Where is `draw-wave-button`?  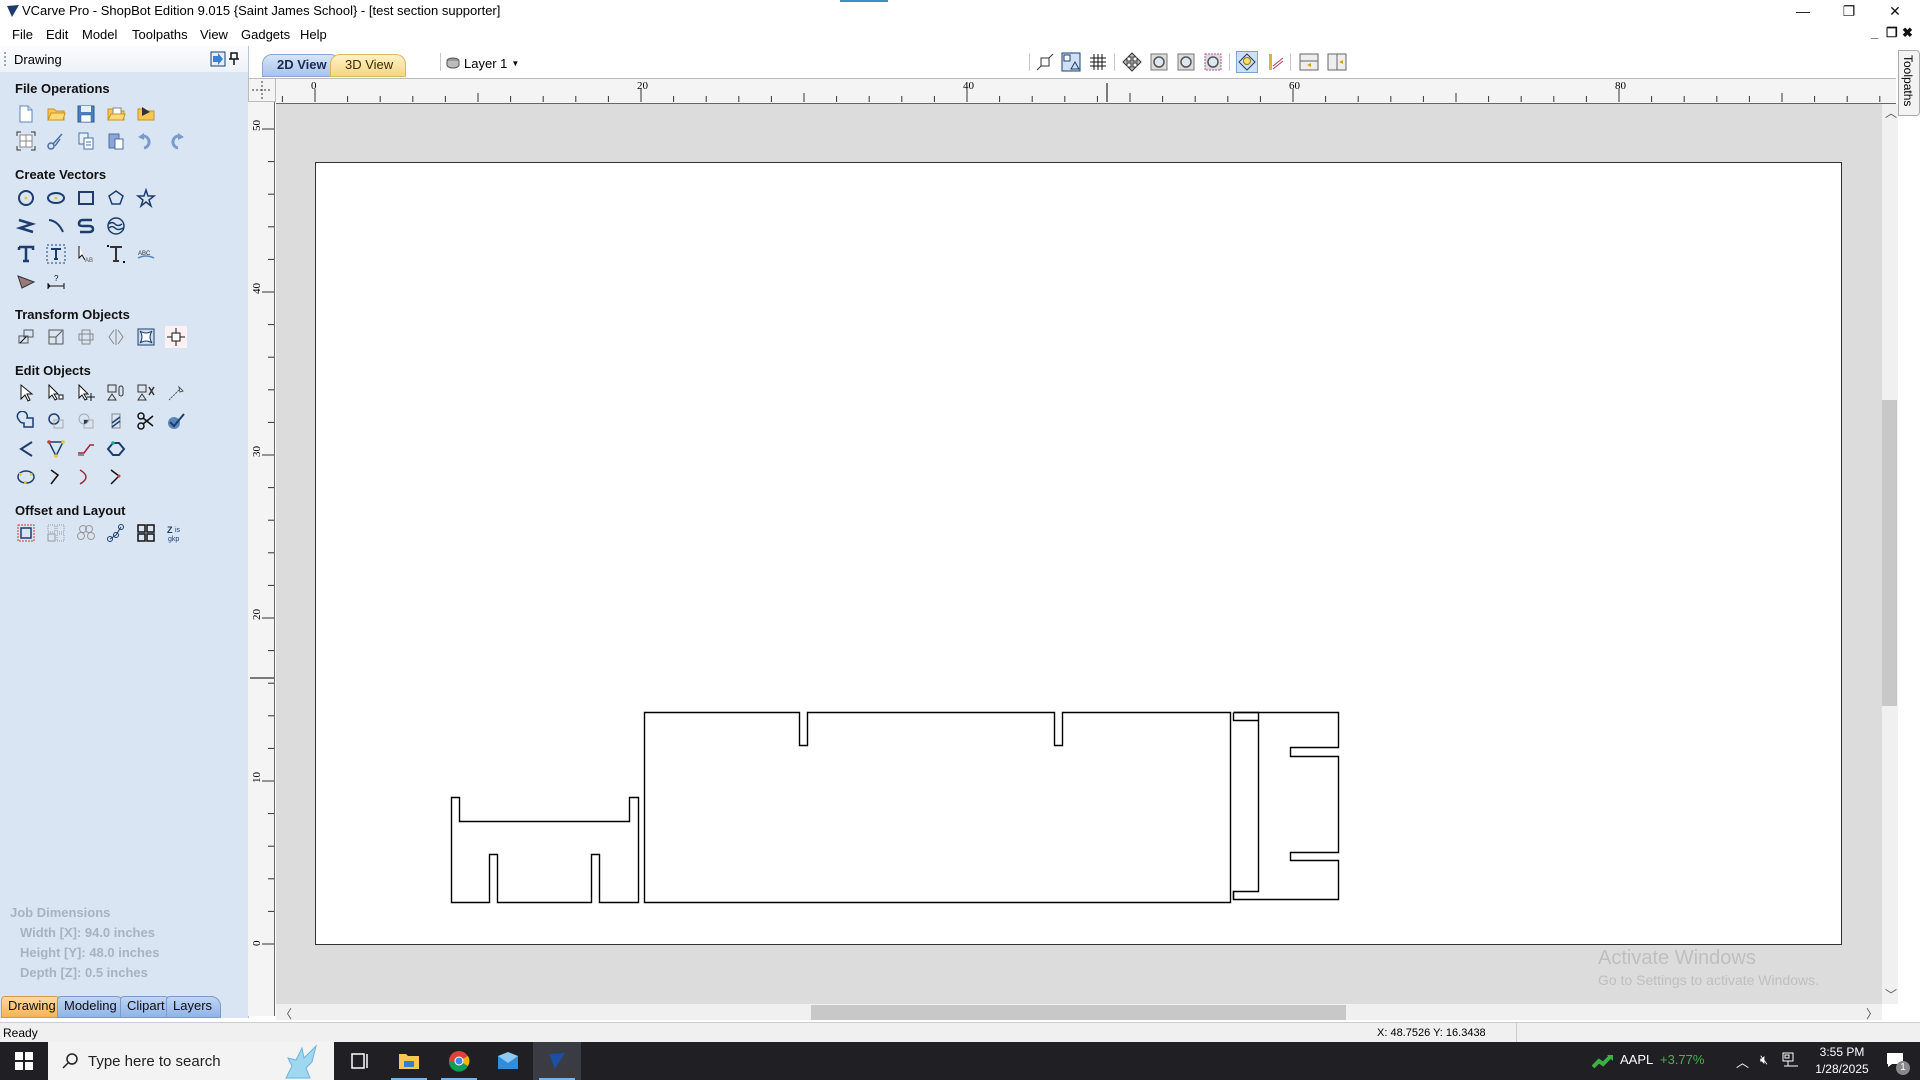 draw-wave-button is located at coordinates (116, 226).